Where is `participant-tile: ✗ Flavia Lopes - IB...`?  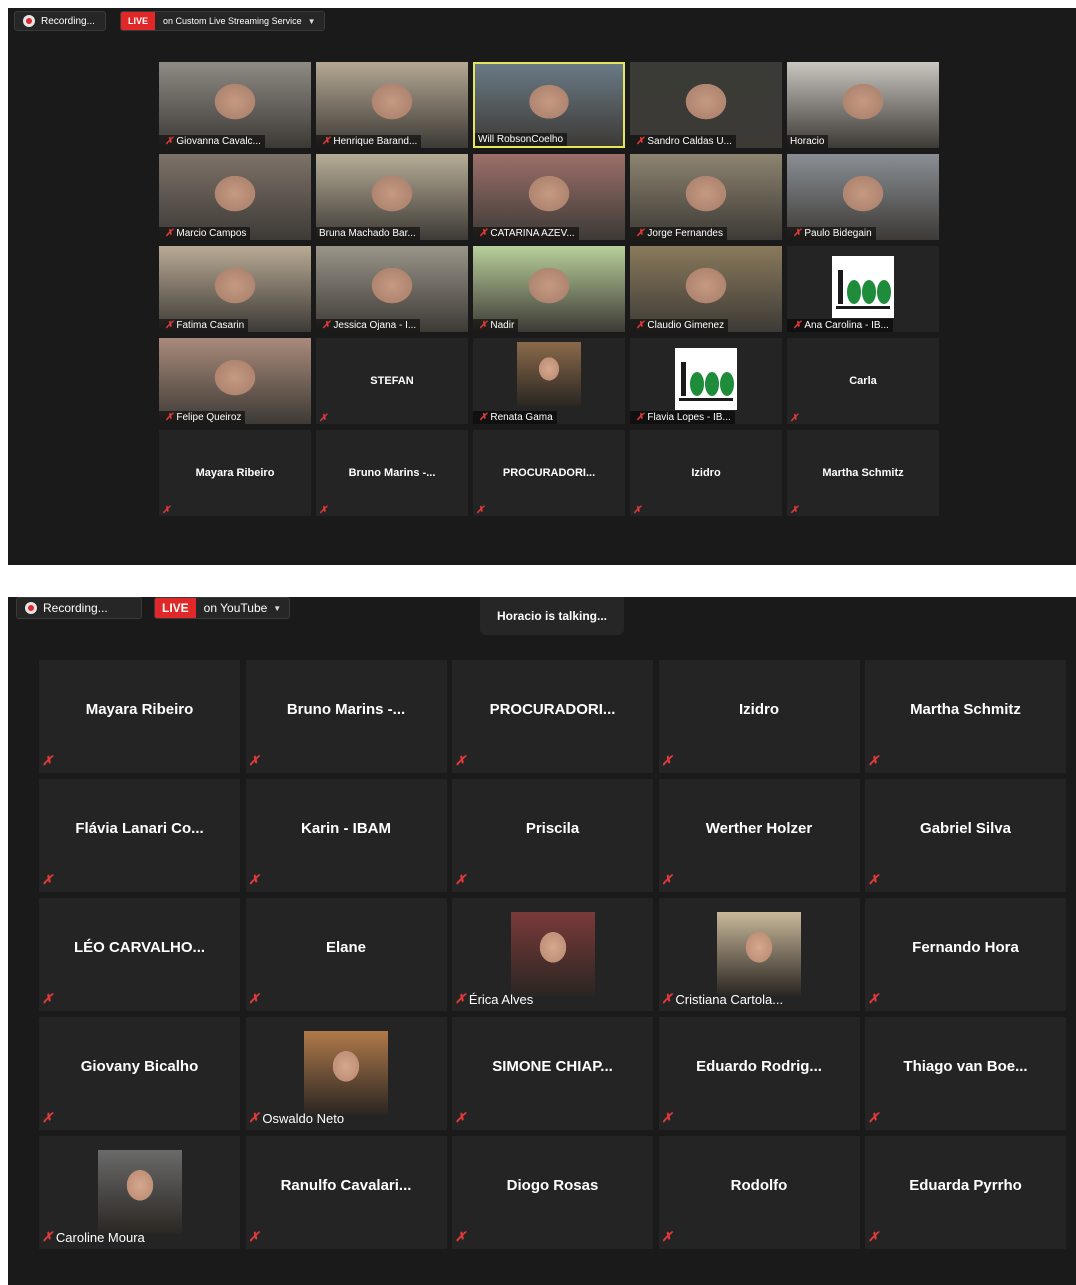
participant-tile: ✗ Flavia Lopes - IB... is located at coordinates (706, 381).